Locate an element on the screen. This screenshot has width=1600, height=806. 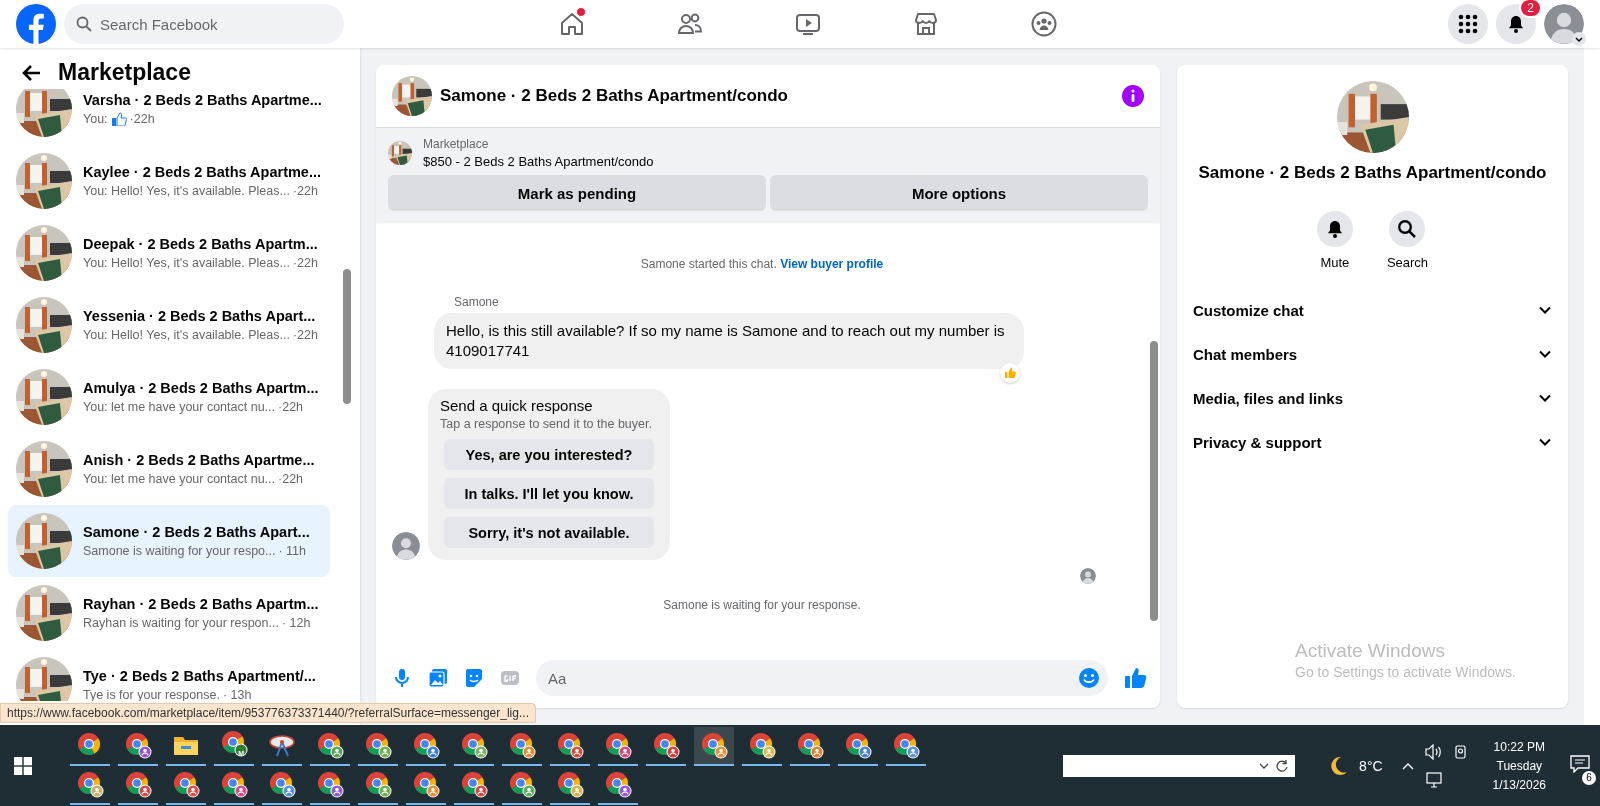
logo-icon is located at coordinates (36, 24).